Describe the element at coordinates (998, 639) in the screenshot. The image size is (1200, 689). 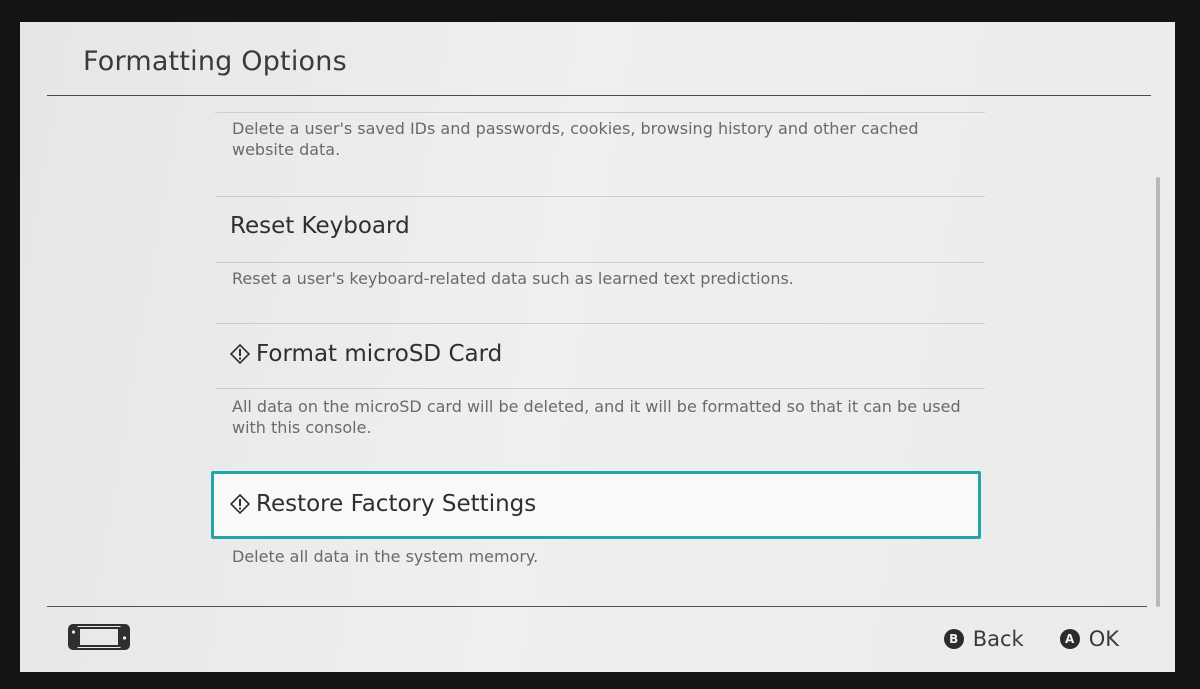
I see `back-label: Back` at that location.